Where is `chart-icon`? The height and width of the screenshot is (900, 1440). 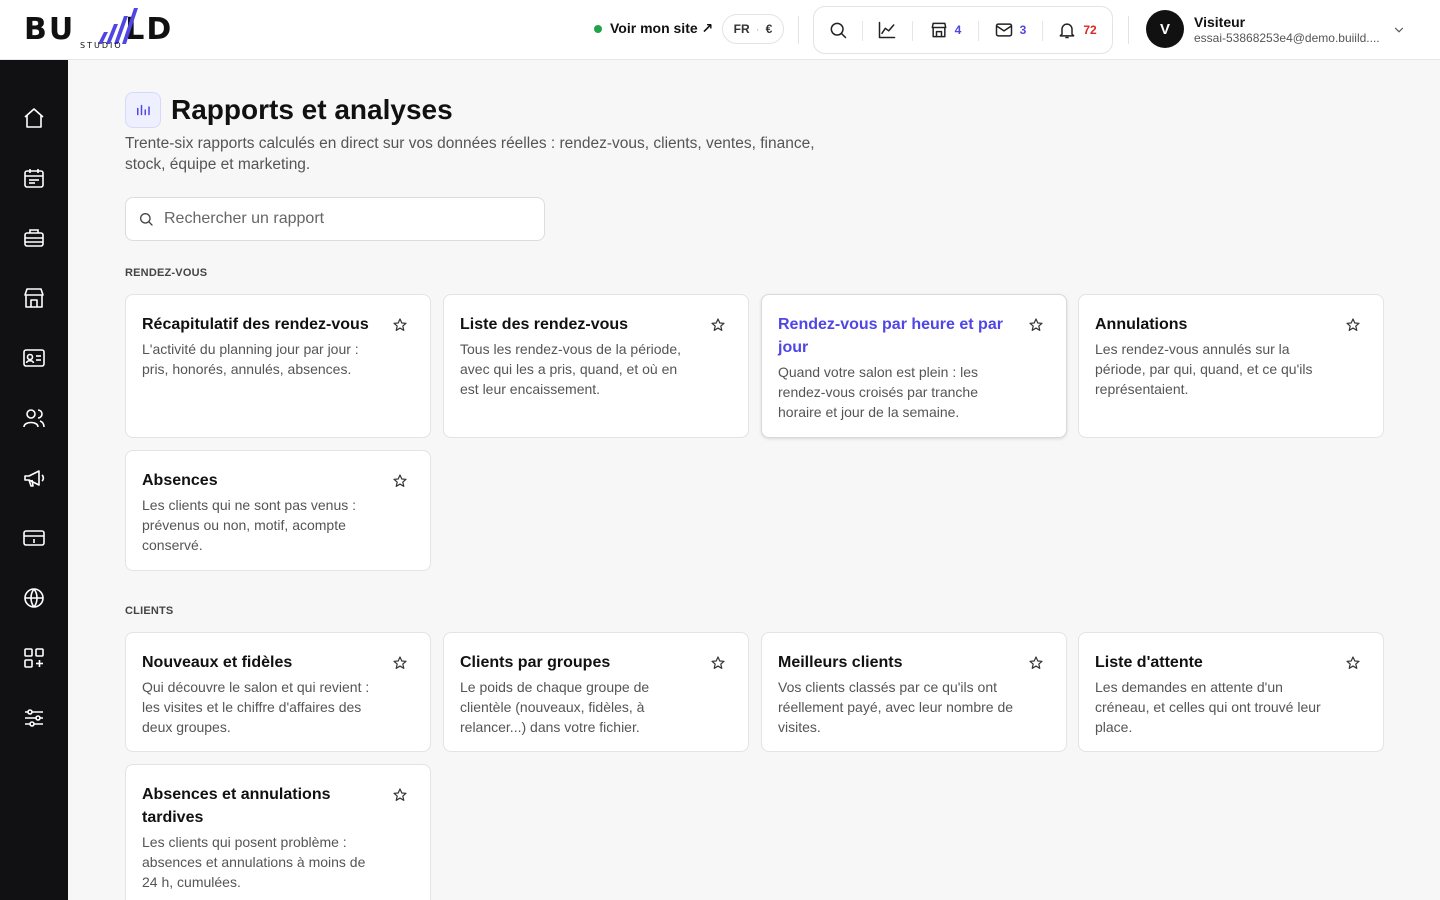
chart-icon is located at coordinates (887, 30).